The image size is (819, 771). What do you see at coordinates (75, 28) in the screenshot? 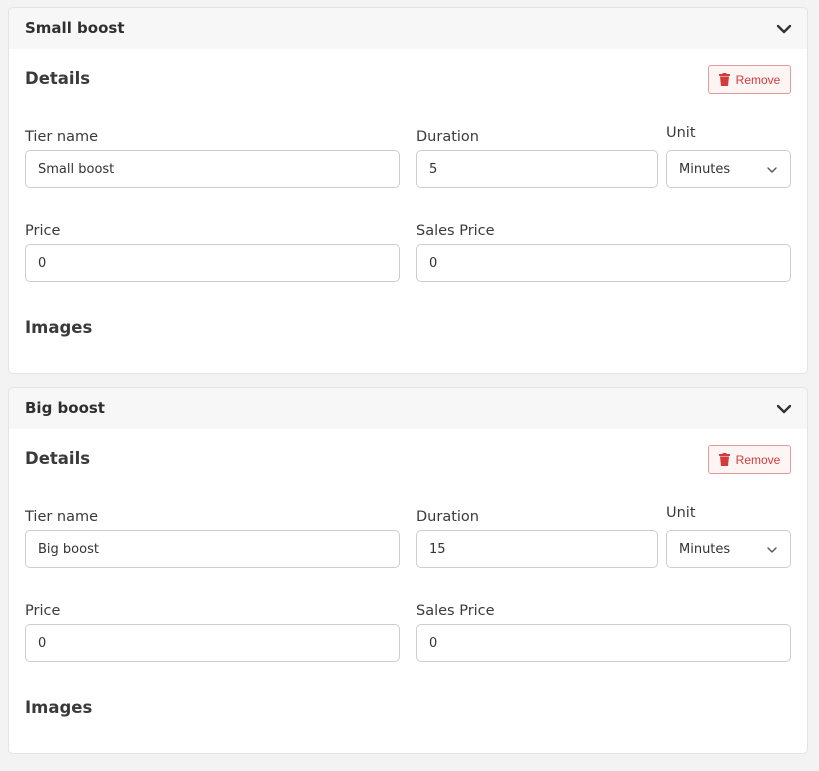
I see `tier-title: Small boost` at bounding box center [75, 28].